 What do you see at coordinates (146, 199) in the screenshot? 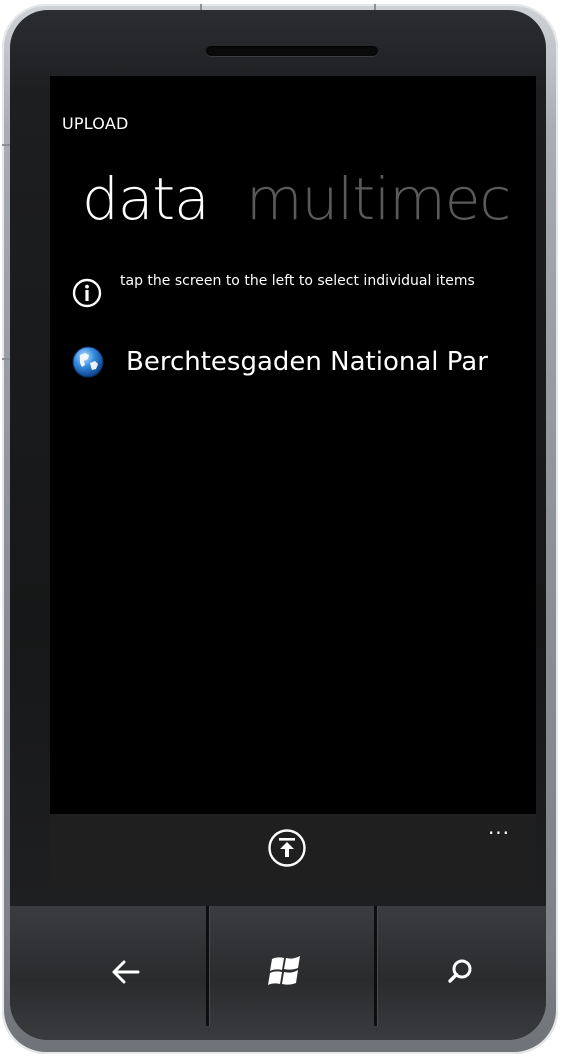
I see `pivot-tab-data: data` at bounding box center [146, 199].